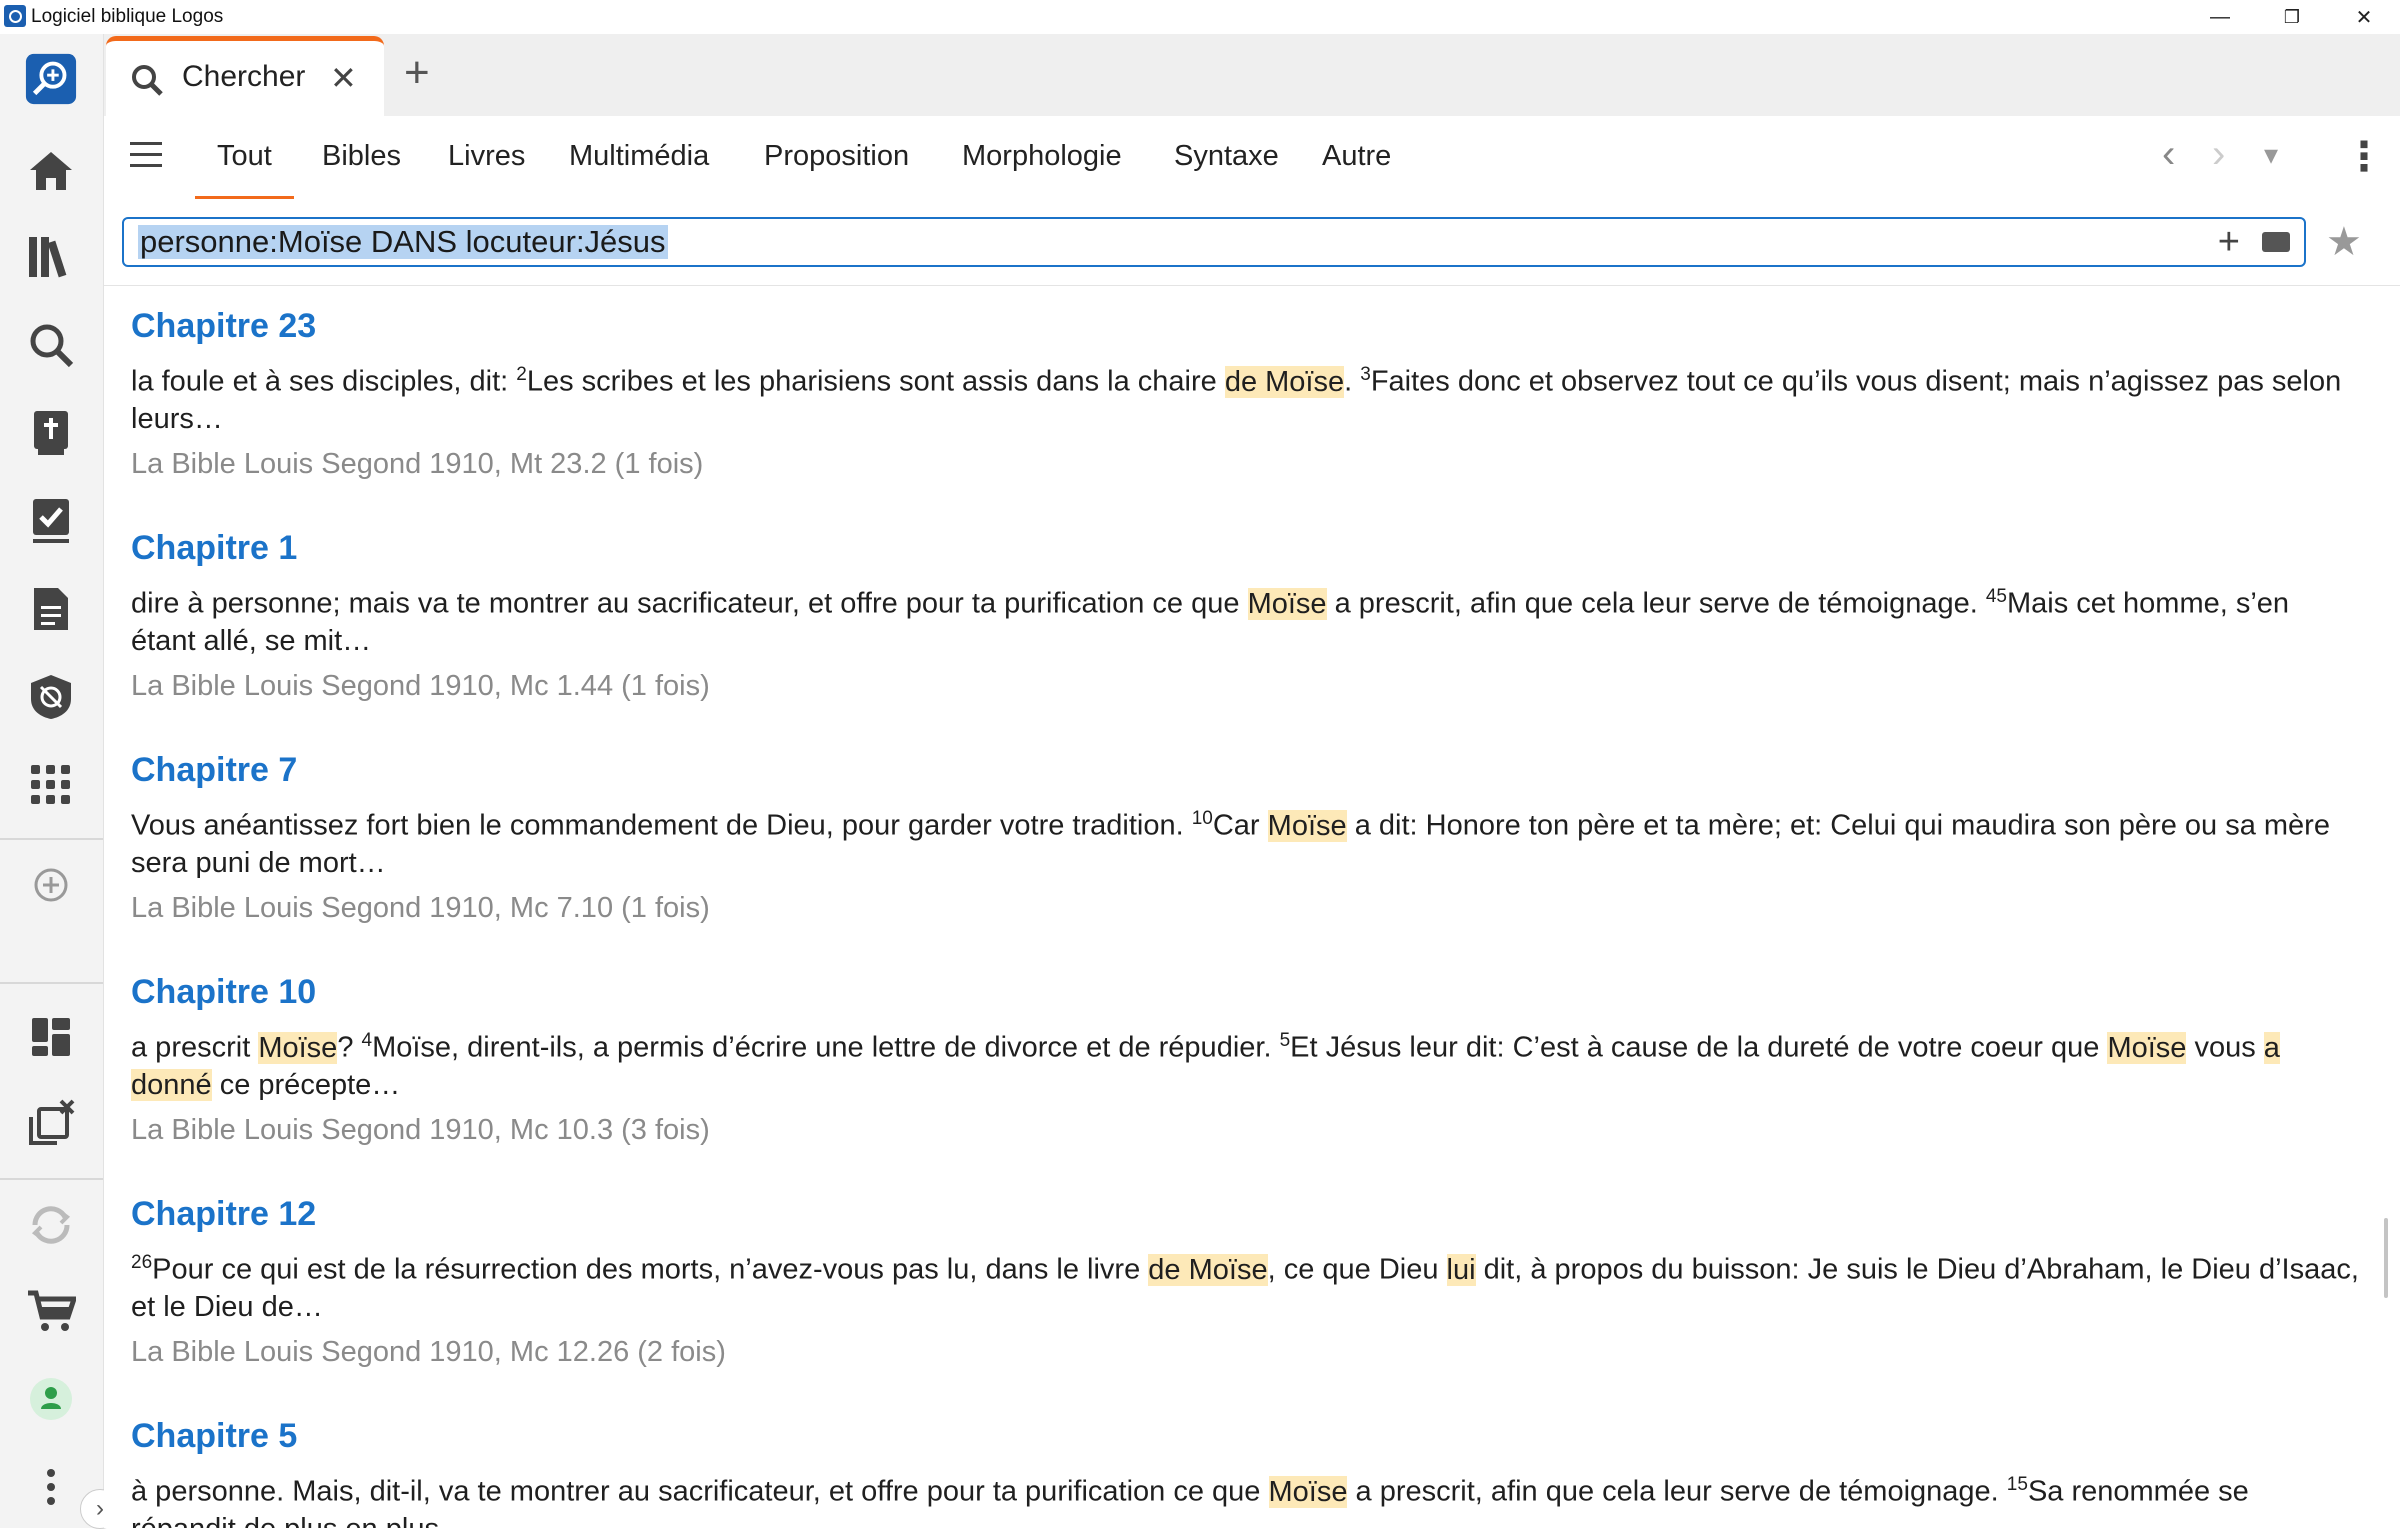 This screenshot has height=1529, width=2400. Describe the element at coordinates (1246, 770) in the screenshot. I see `result-heading: Chapitre 7` at that location.